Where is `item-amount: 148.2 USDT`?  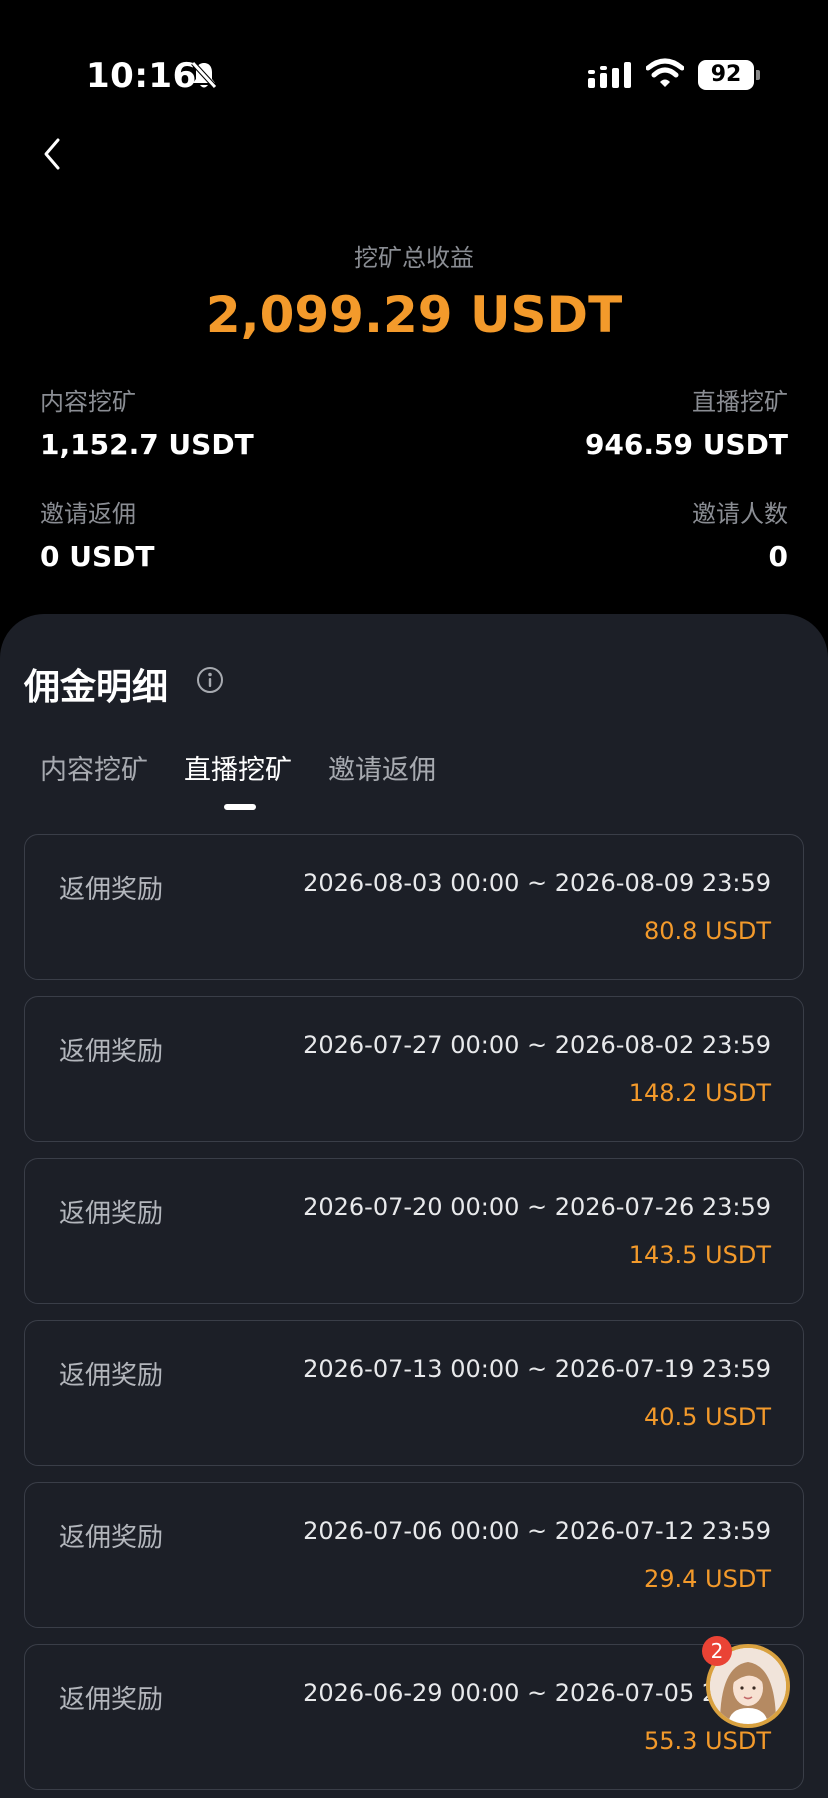 item-amount: 148.2 USDT is located at coordinates (699, 1093).